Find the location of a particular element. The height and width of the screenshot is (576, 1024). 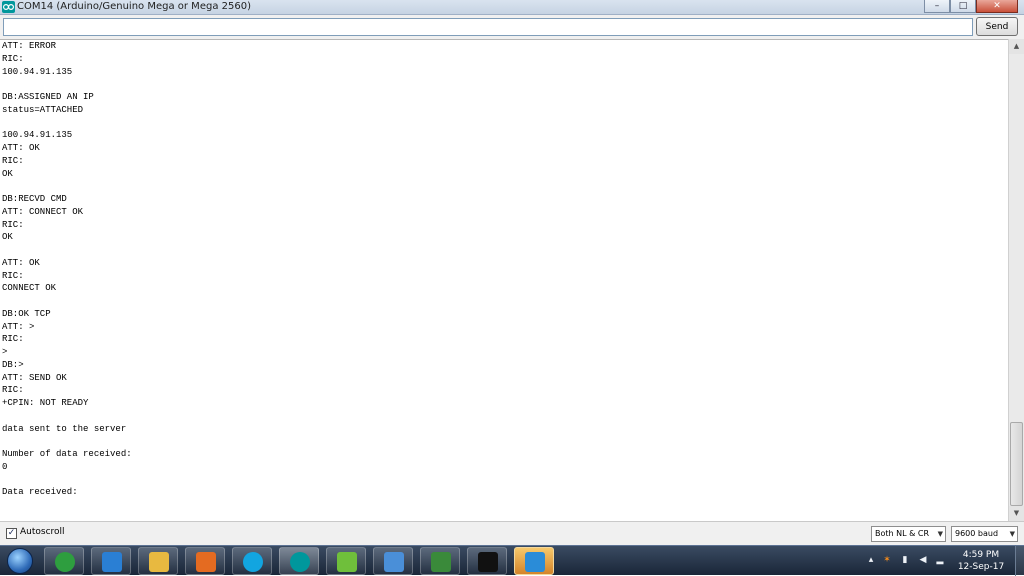

taskbar-button-settings-app is located at coordinates (534, 561).